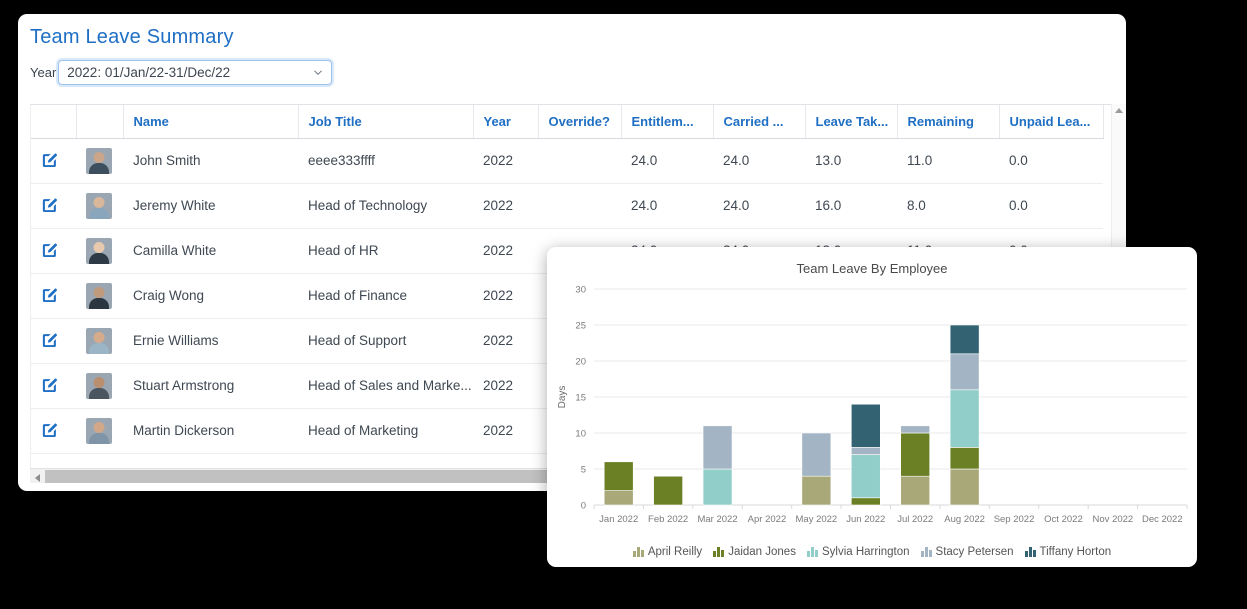 This screenshot has height=609, width=1247. Describe the element at coordinates (675, 552) in the screenshot. I see `legend-label: April Reilly` at that location.